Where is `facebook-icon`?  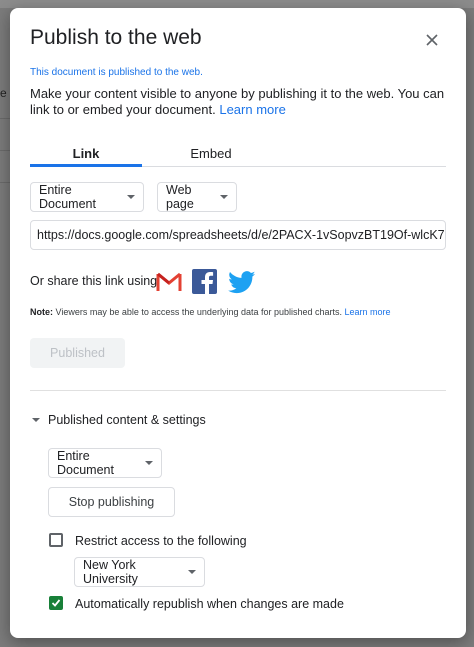 facebook-icon is located at coordinates (204, 281).